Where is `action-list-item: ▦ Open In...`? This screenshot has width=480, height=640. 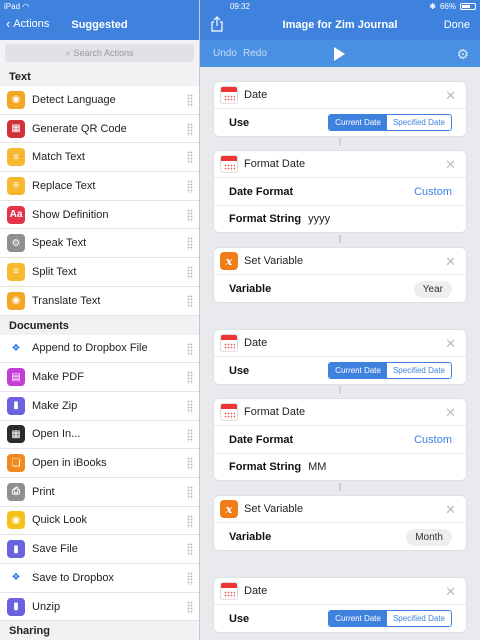
action-list-item: ▦ Open In... is located at coordinates (99, 435).